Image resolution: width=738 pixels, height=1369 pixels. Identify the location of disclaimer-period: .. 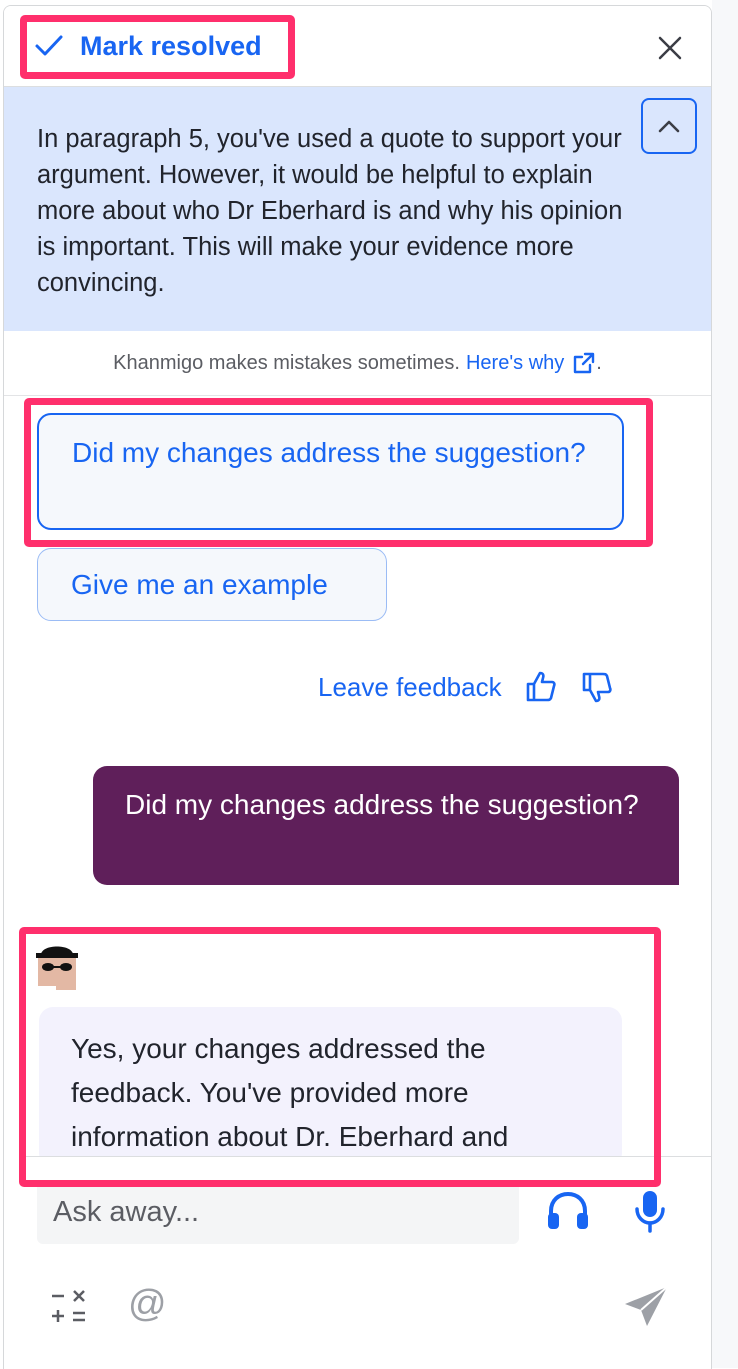
(599, 362).